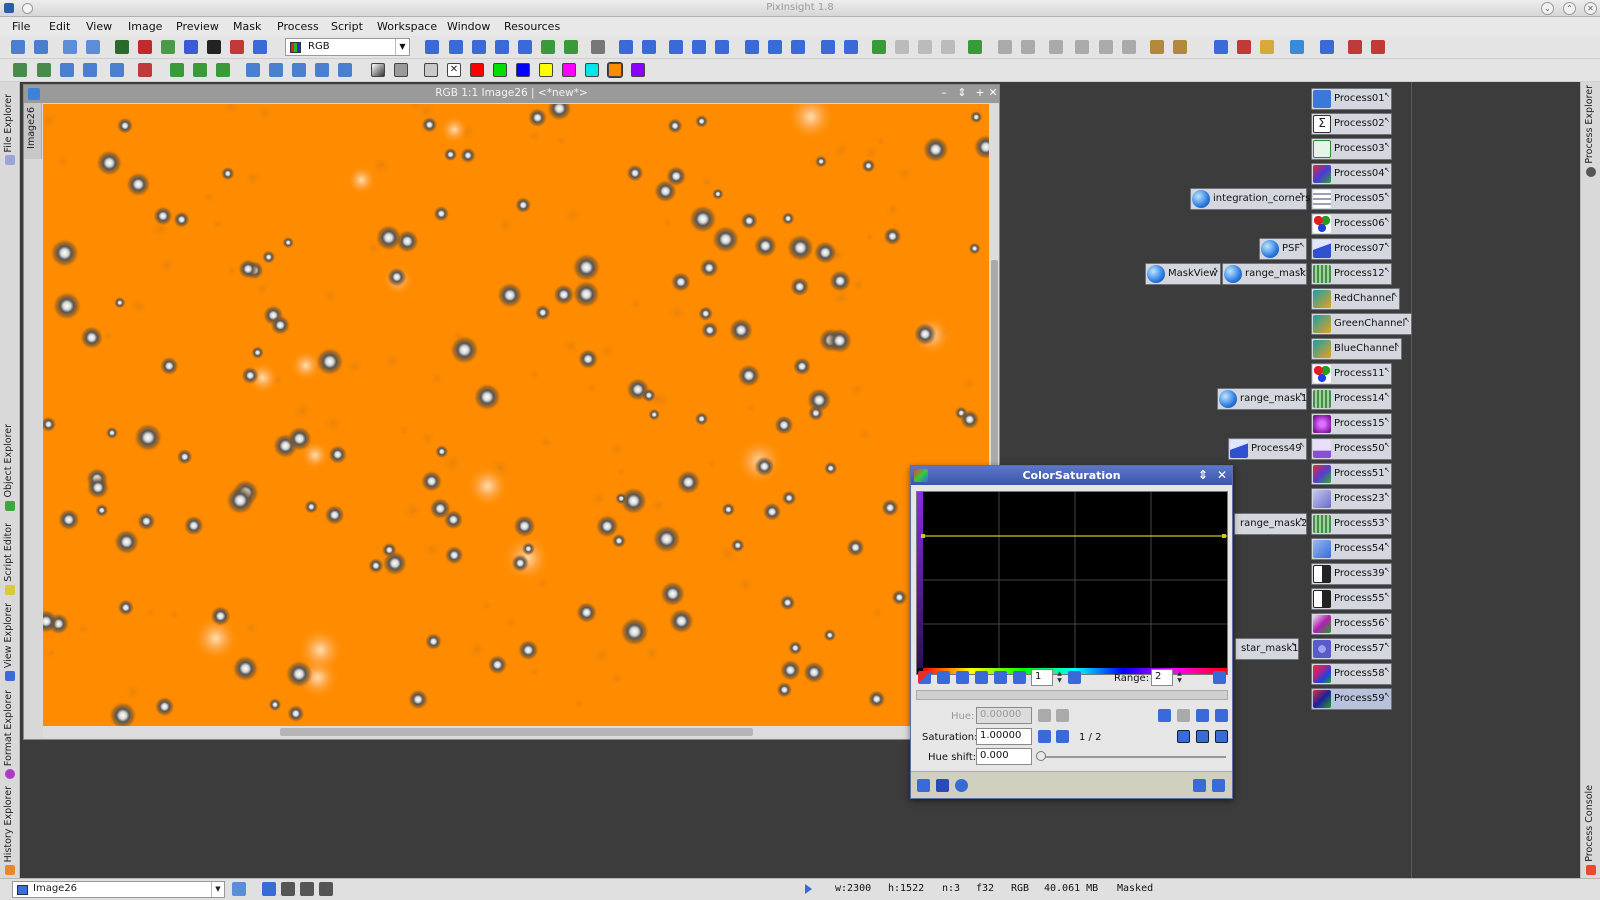  Describe the element at coordinates (923, 785) in the screenshot. I see `new-instance-icon` at that location.